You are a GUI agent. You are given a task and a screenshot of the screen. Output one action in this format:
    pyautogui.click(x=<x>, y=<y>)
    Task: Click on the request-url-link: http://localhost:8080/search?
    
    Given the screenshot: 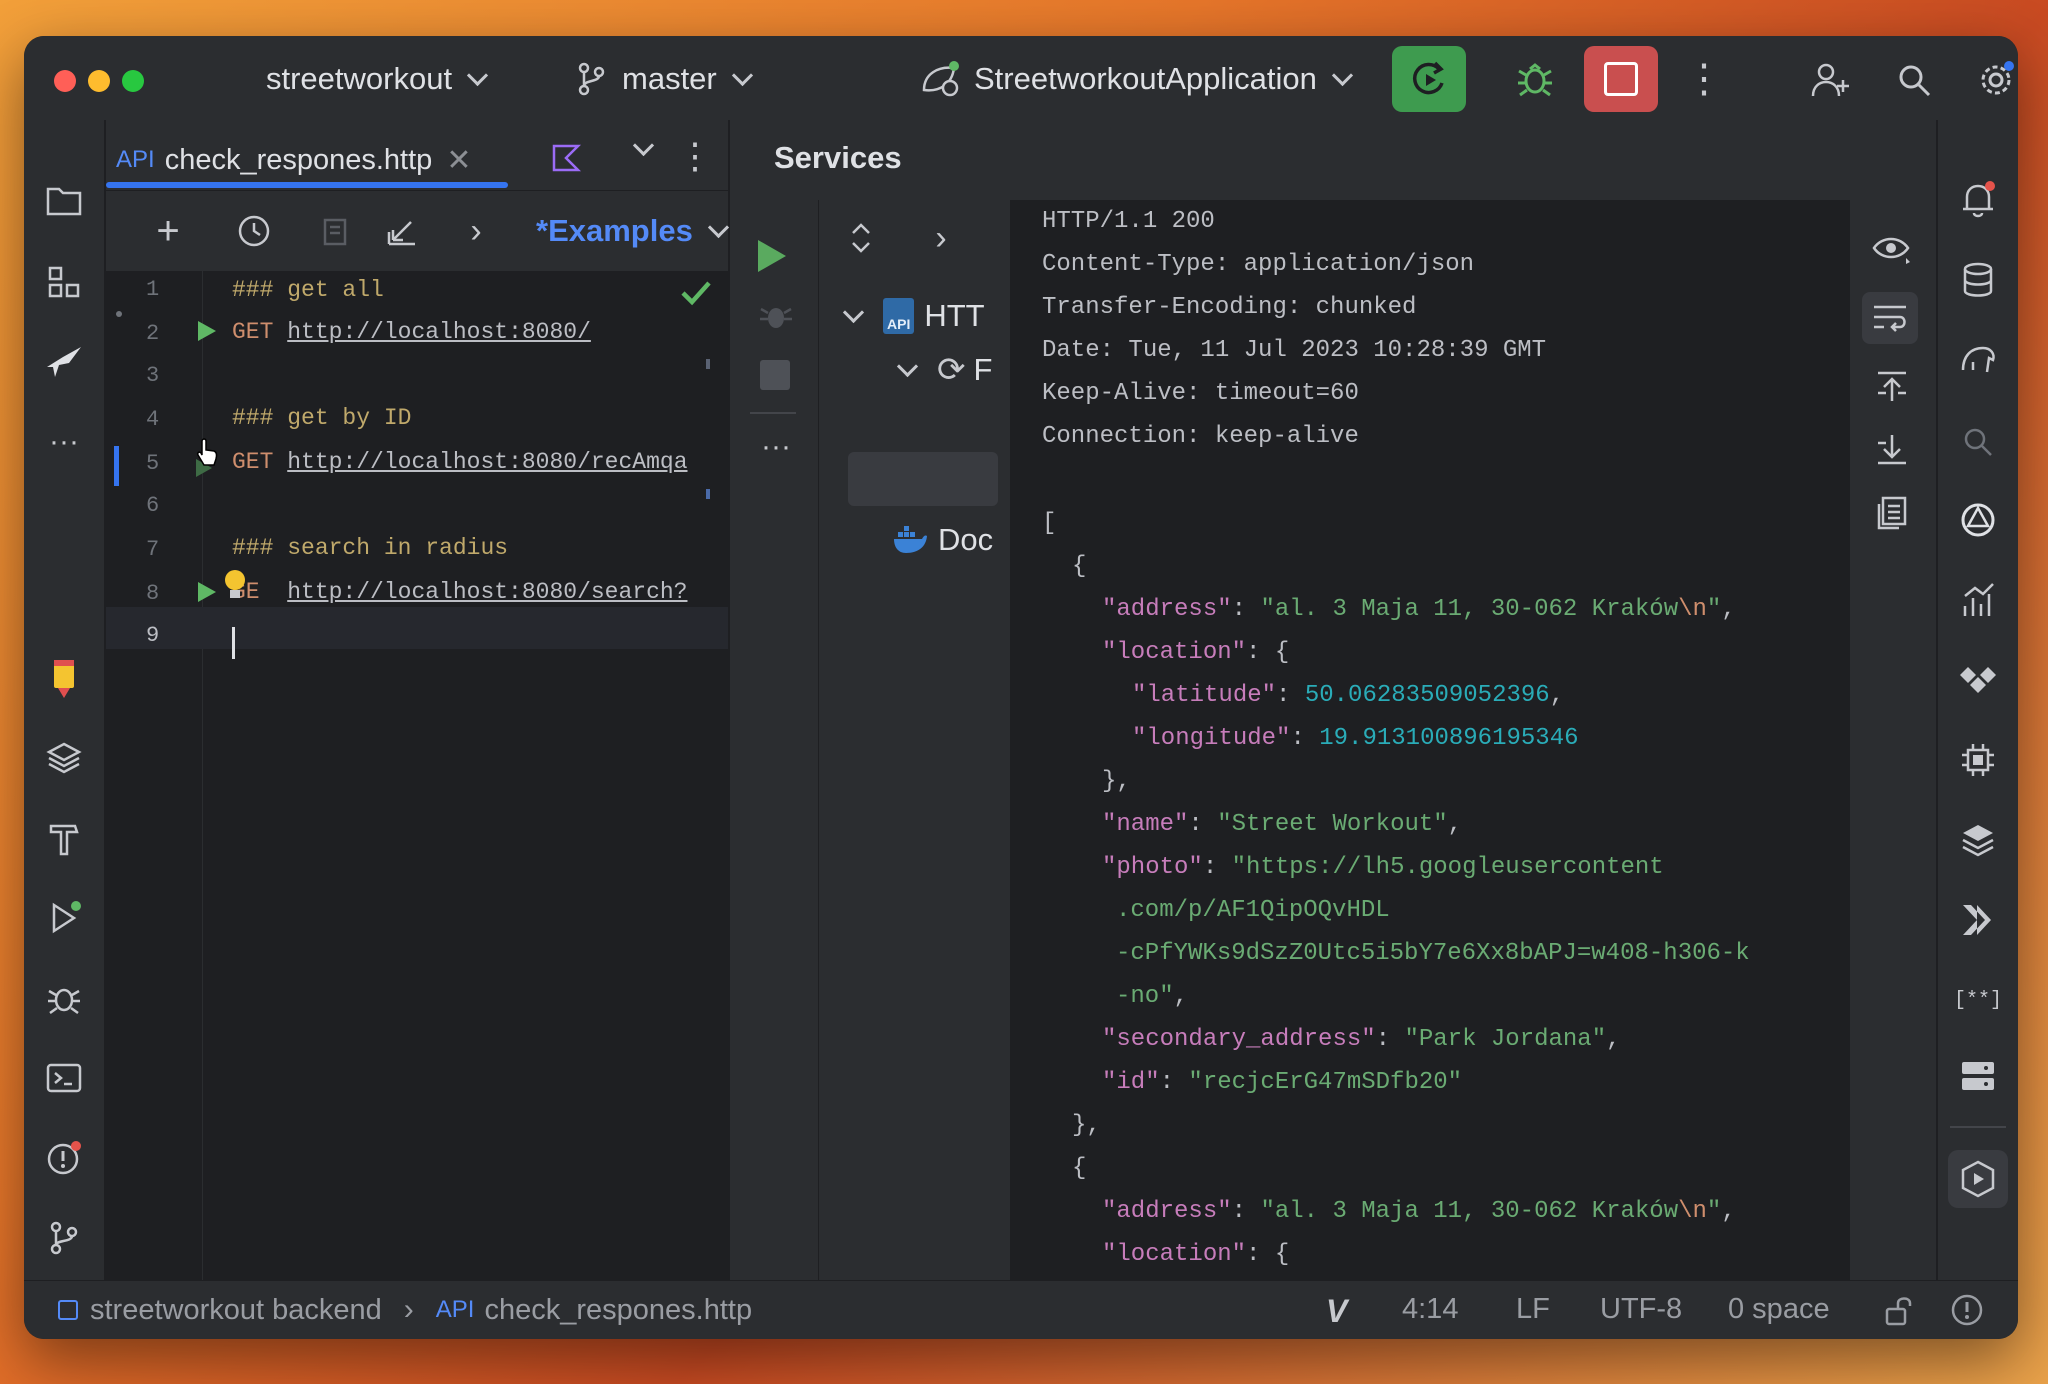 What is the action you would take?
    pyautogui.click(x=487, y=592)
    